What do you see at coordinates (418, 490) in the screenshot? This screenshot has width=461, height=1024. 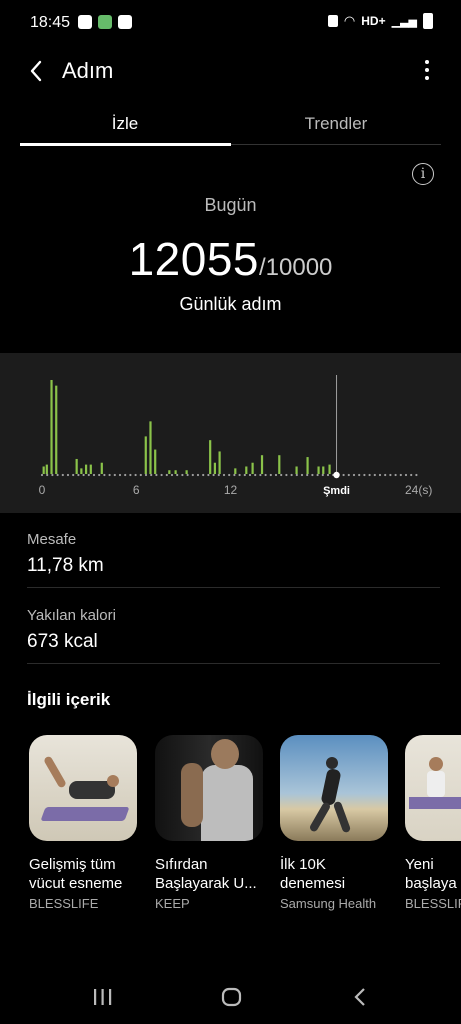 I see `x-tick-label: 24(s)` at bounding box center [418, 490].